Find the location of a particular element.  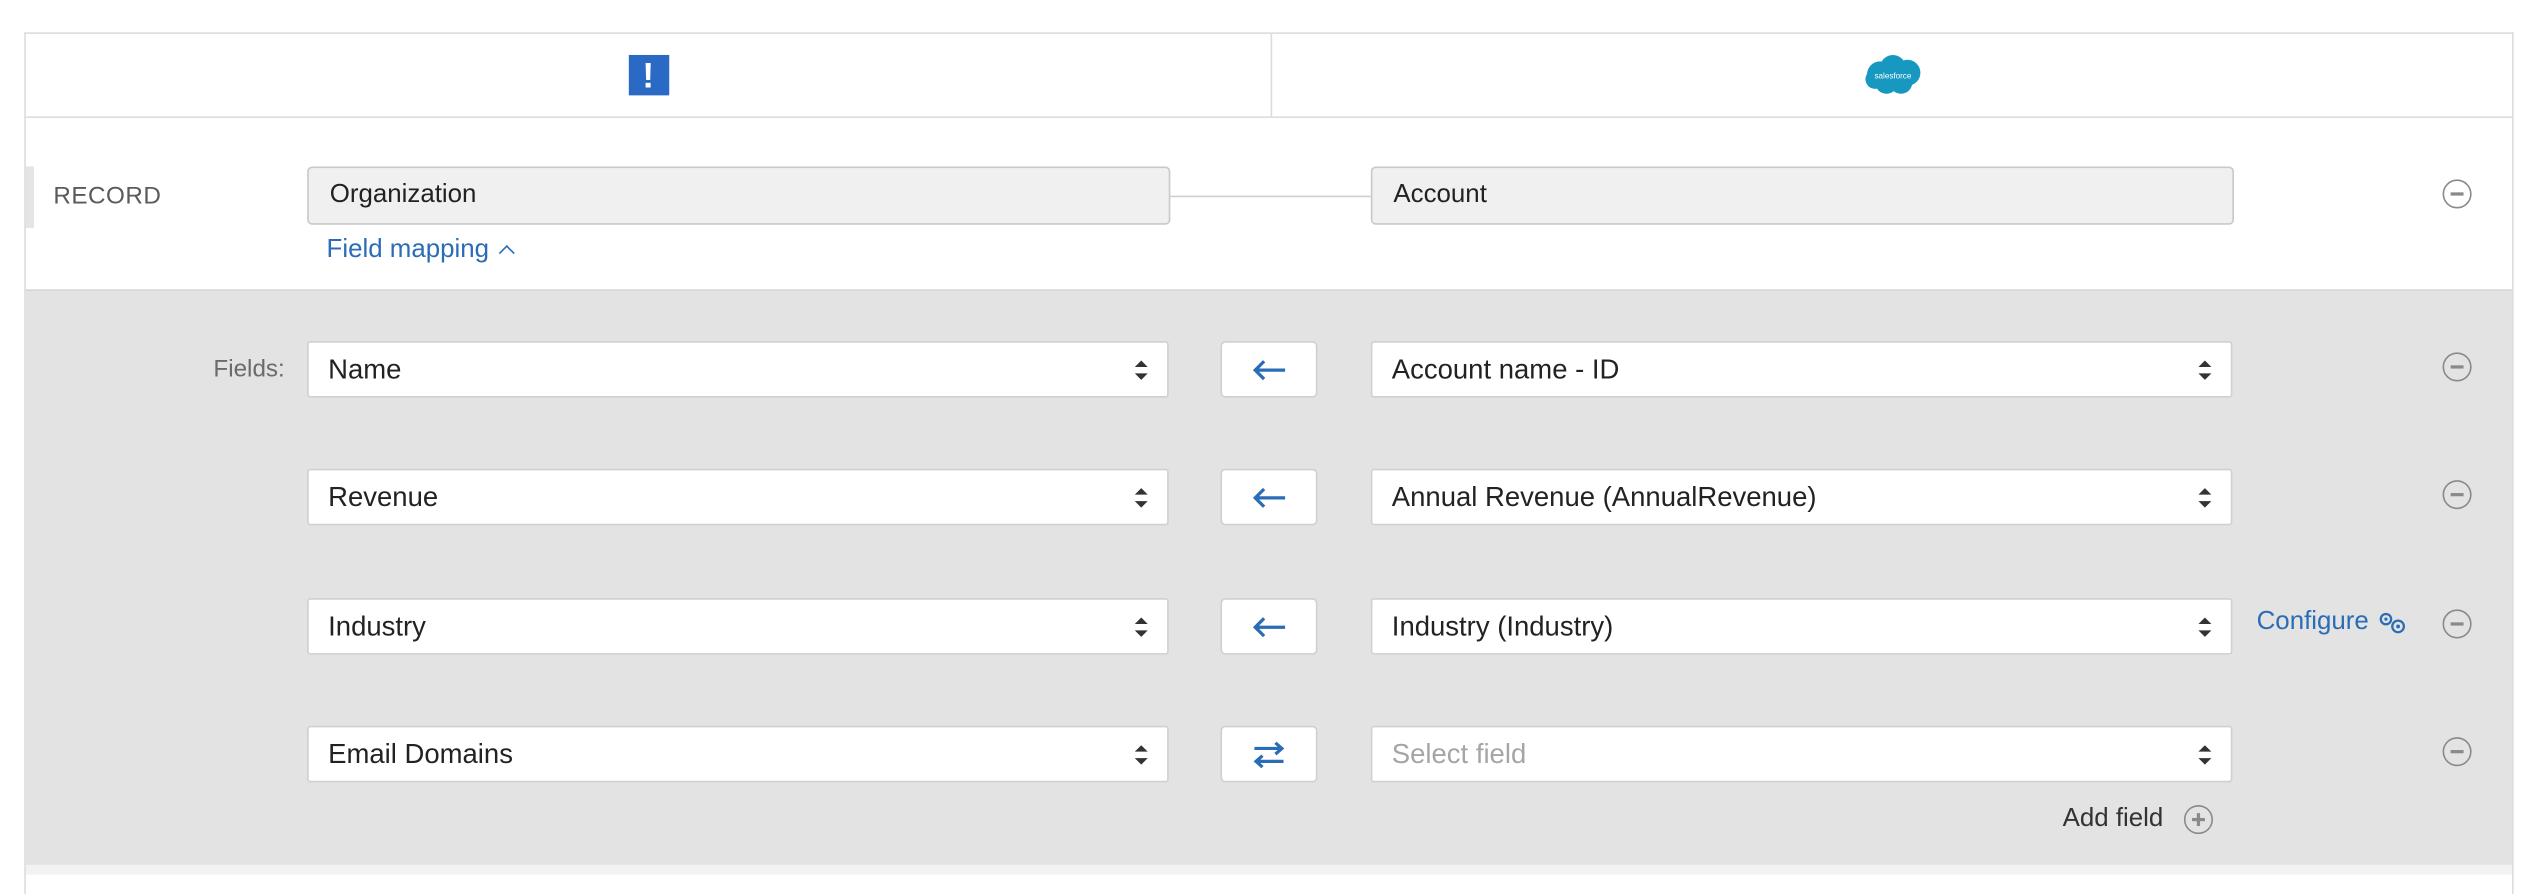

target-field-select-annual-revenue: Annual Revenue (AnnualRevenue) is located at coordinates (1801, 497).